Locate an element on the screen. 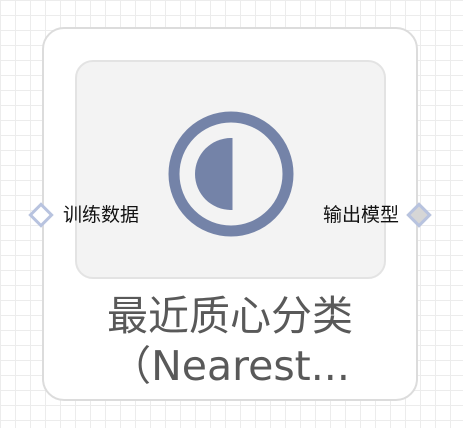 The height and width of the screenshot is (428, 463). output-port-label: 输出模型 is located at coordinates (360, 215).